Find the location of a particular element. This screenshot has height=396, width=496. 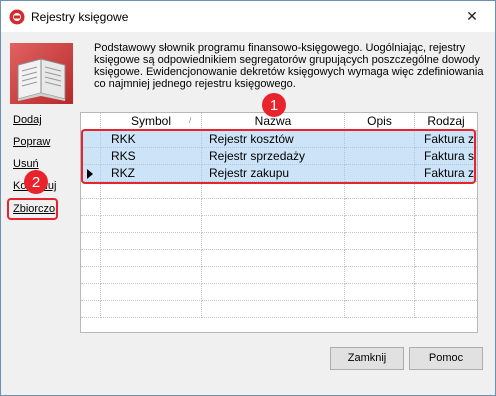

open-book-icon is located at coordinates (41, 73).